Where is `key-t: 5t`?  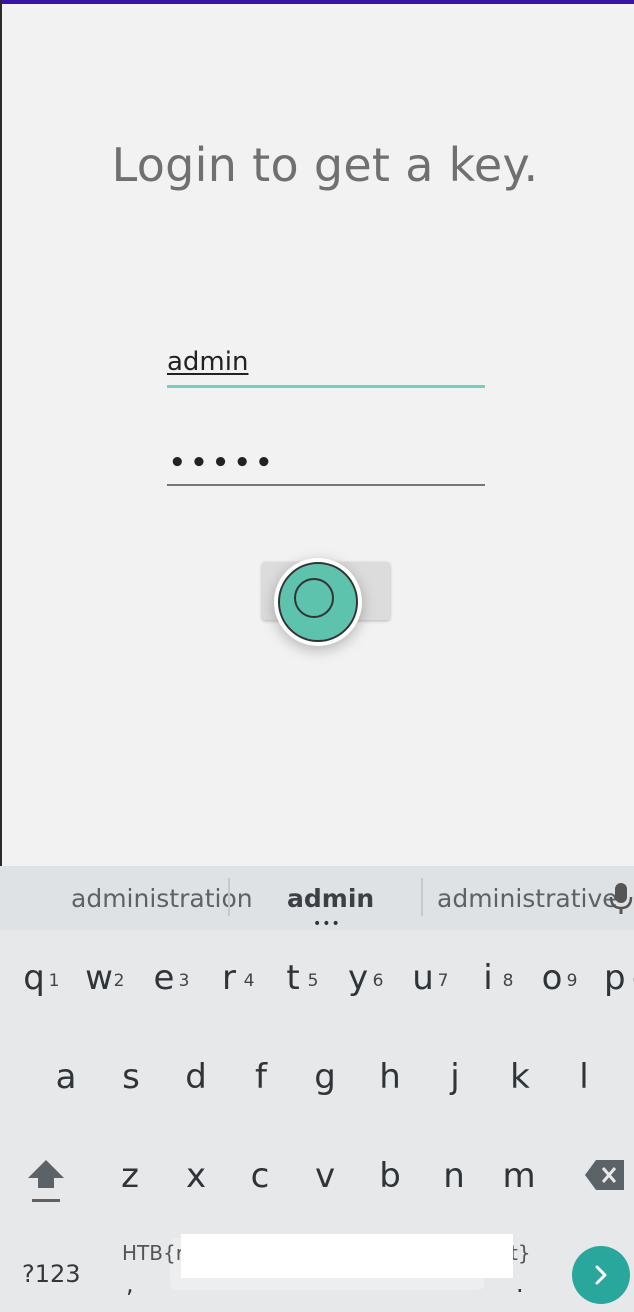
key-t: 5t is located at coordinates (293, 978).